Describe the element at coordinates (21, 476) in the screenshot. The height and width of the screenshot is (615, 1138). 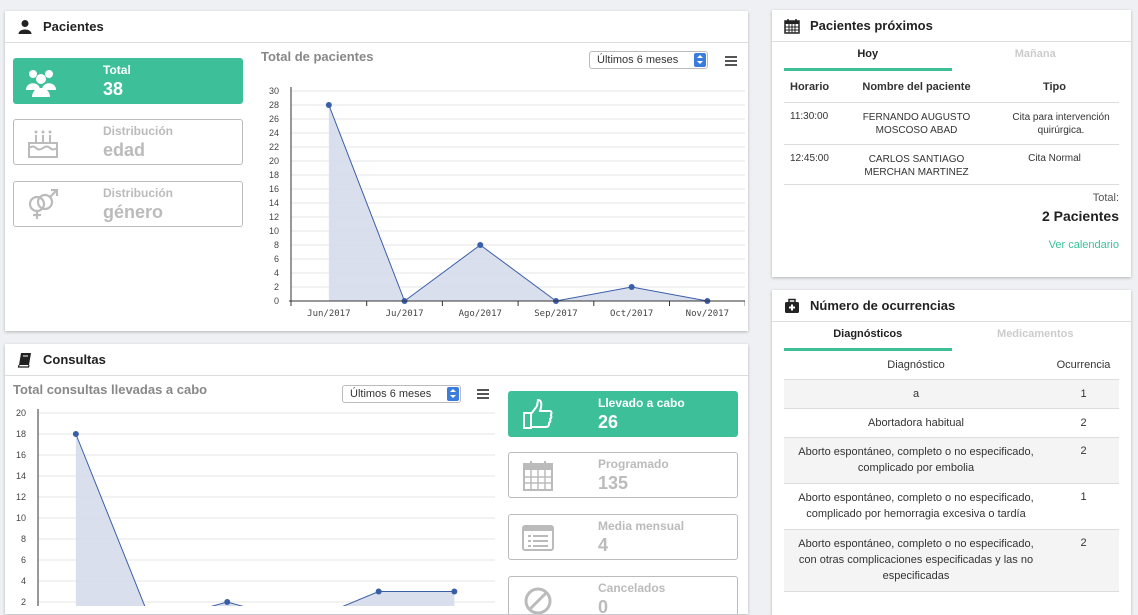
I see `y-tick-label: 14` at that location.